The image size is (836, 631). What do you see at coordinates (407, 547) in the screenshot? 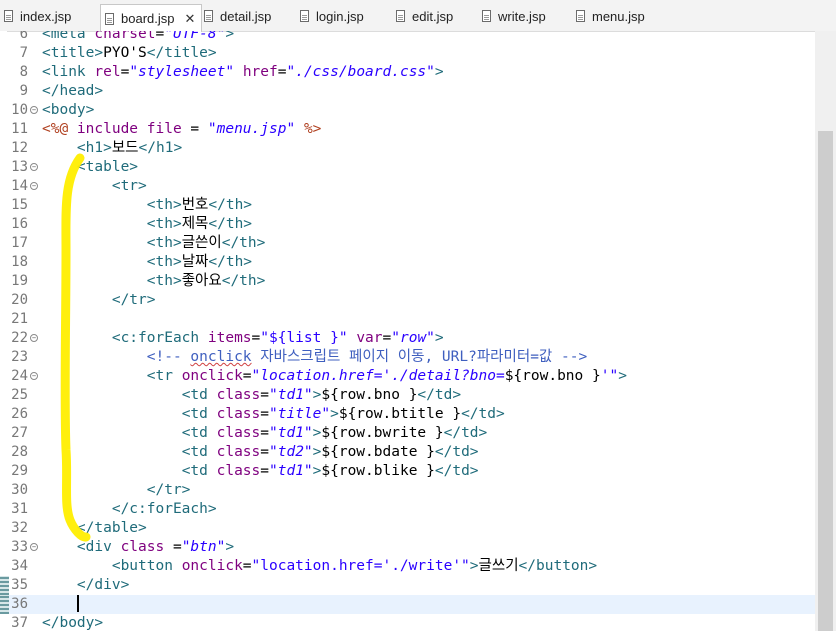
I see `code-line: 33− <div class ="btn">` at bounding box center [407, 547].